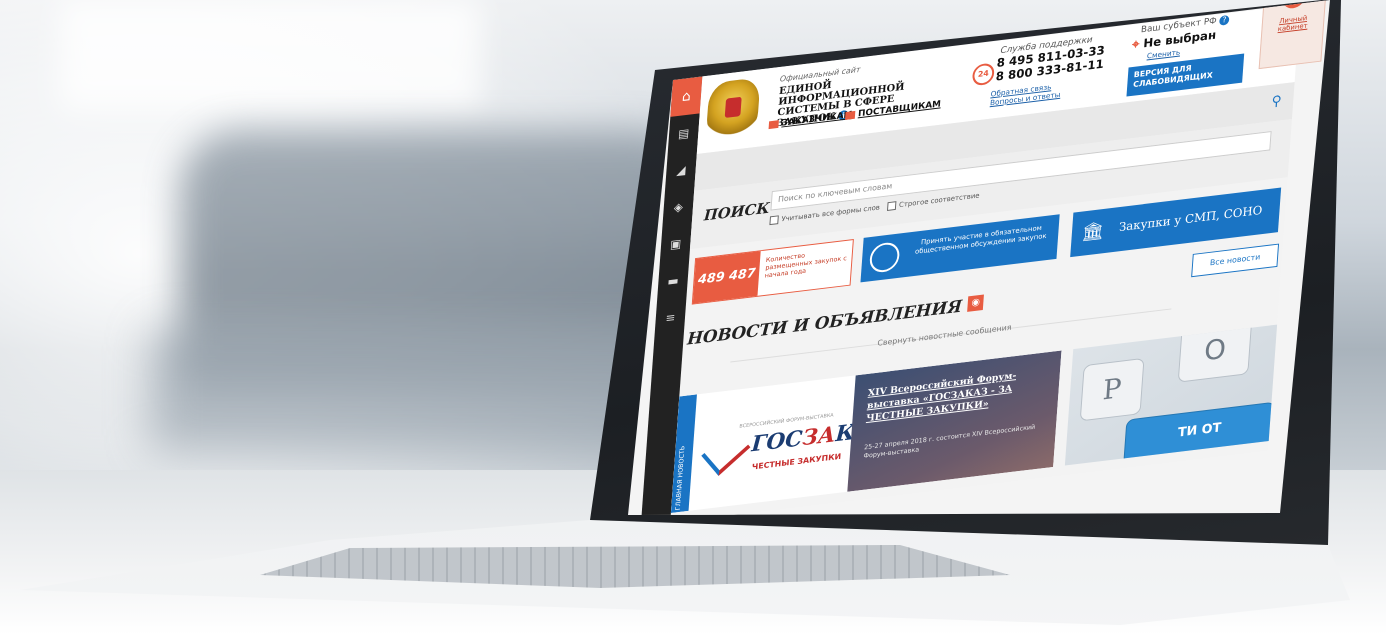 Image resolution: width=1386 pixels, height=635 pixels. I want to click on photo-key-blue: ТИ ОТ, so click(1199, 433).